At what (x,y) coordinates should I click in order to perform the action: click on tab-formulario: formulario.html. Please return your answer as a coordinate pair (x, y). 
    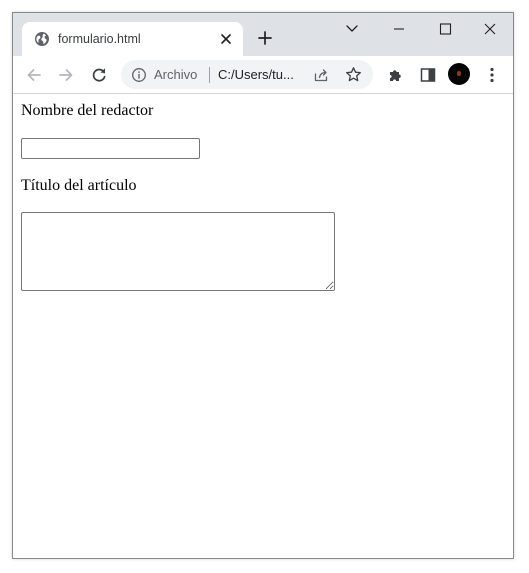
    Looking at the image, I should click on (132, 39).